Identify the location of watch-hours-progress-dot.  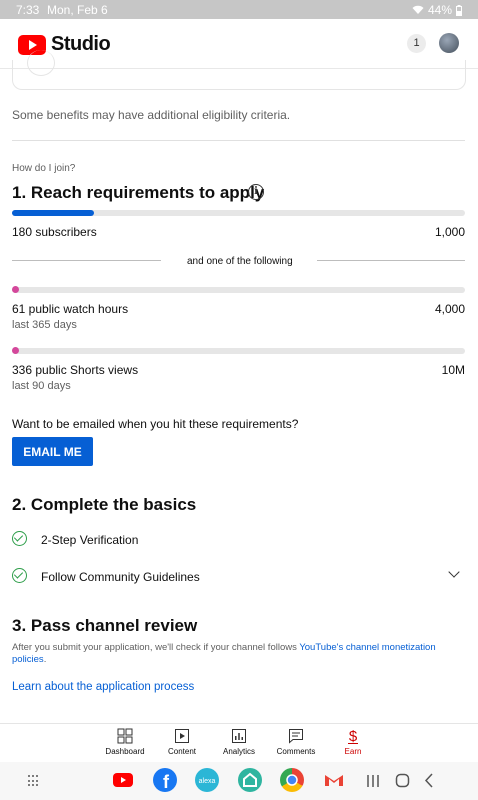
(15, 289).